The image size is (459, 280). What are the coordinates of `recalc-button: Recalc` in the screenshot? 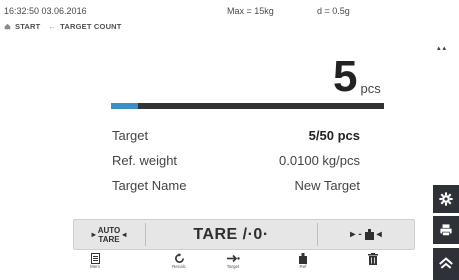 It's located at (179, 266).